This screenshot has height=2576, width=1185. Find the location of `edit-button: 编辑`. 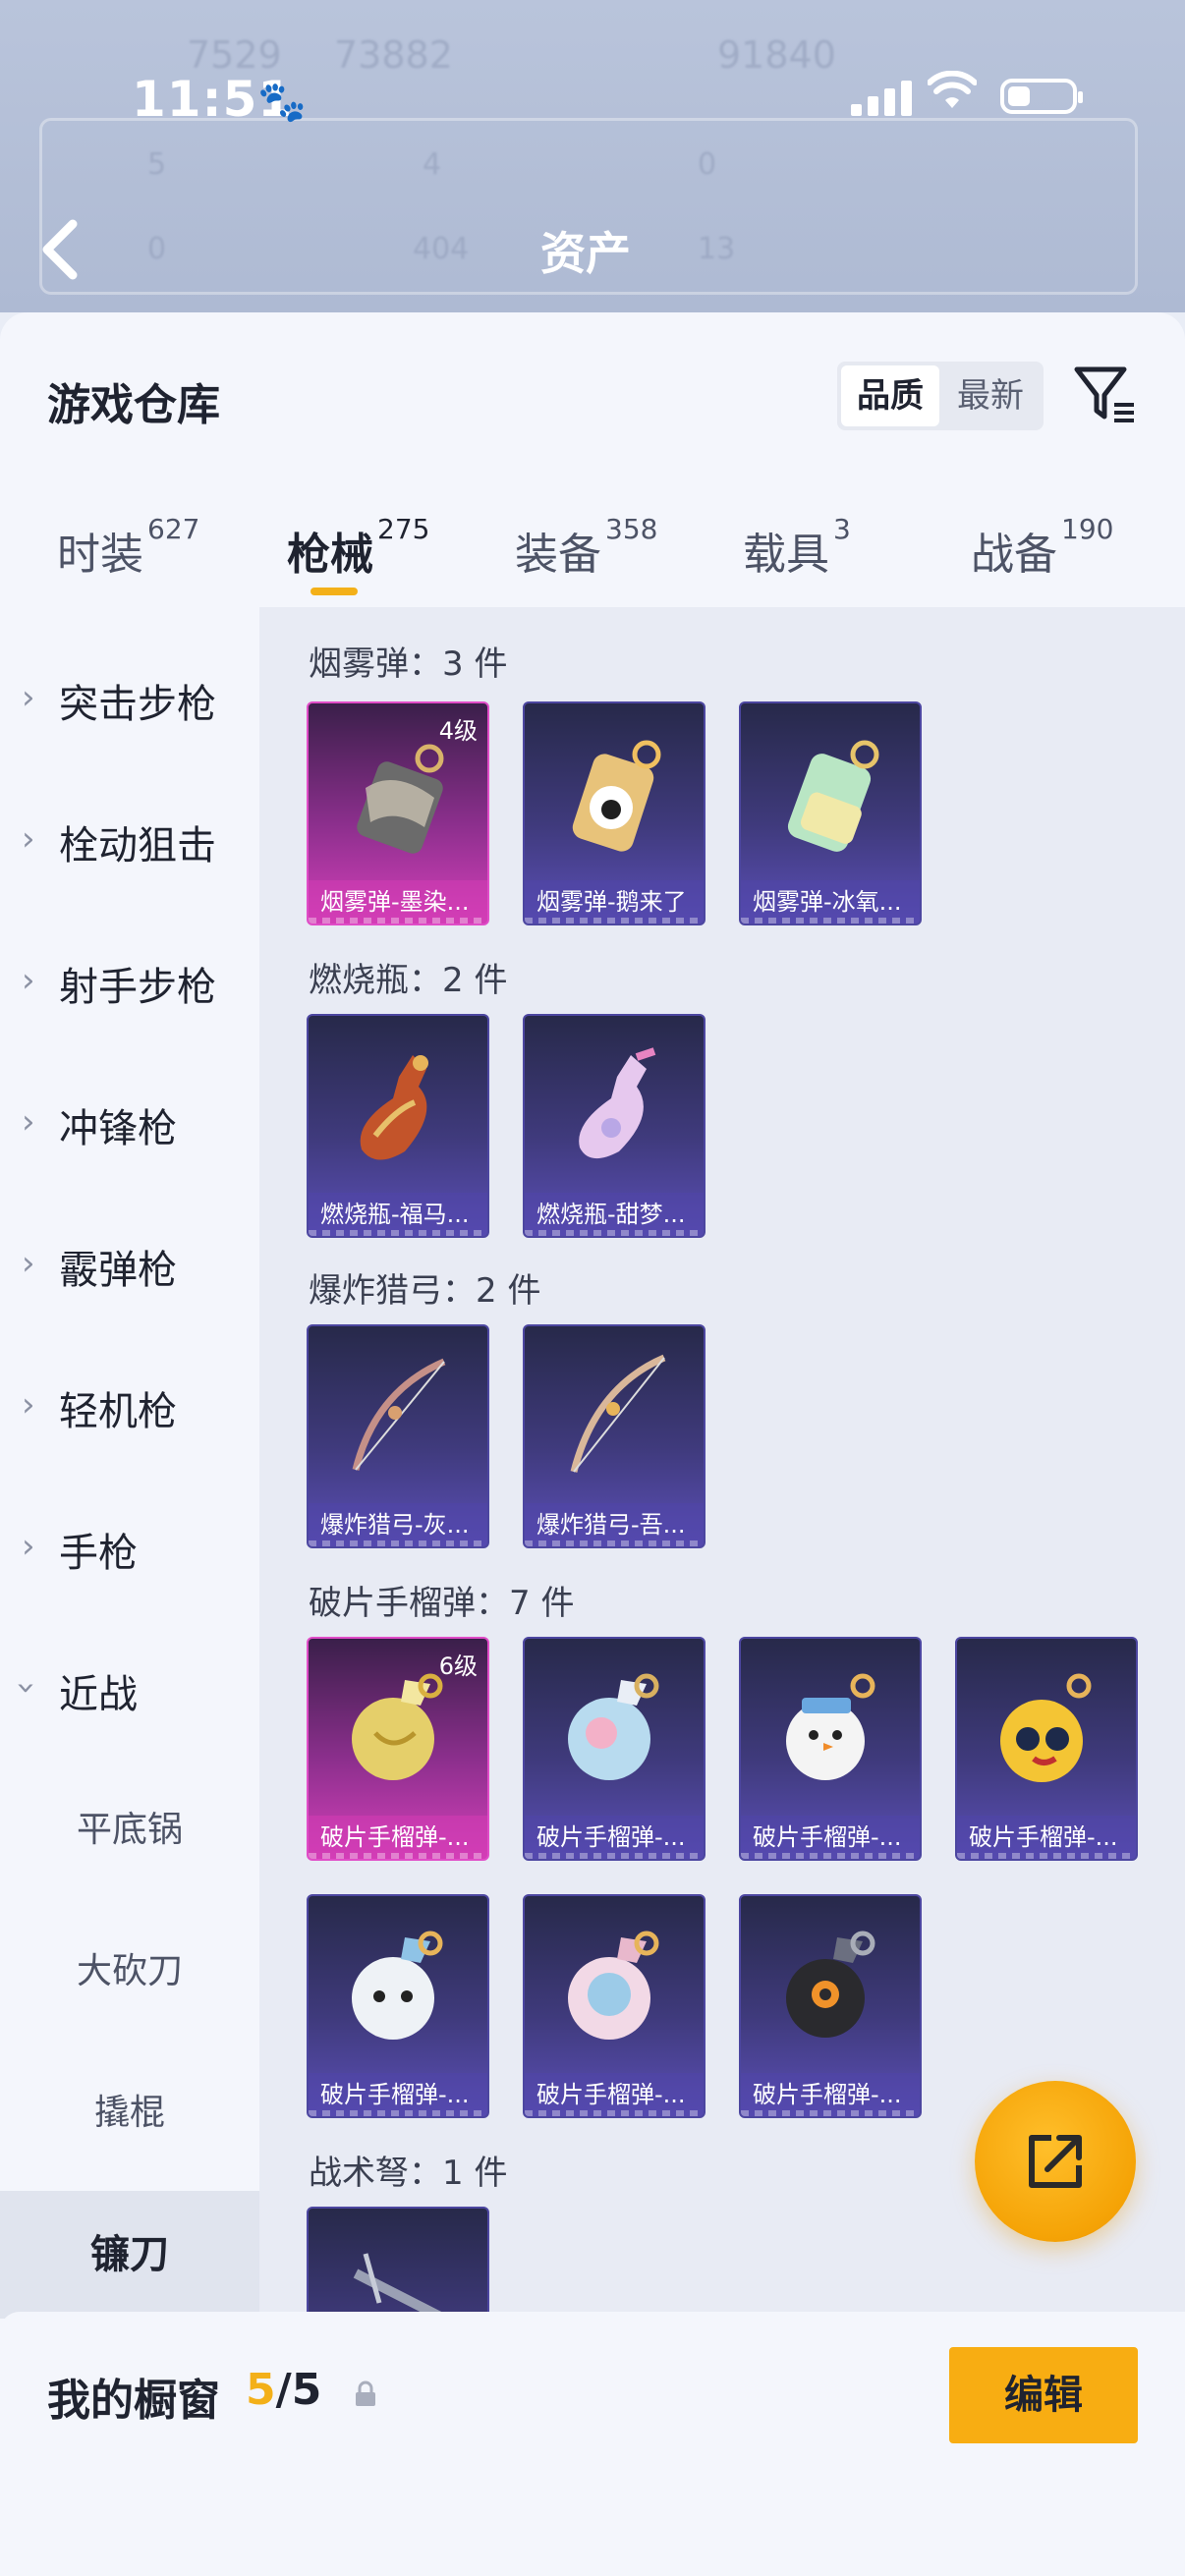

edit-button: 编辑 is located at coordinates (1044, 2395).